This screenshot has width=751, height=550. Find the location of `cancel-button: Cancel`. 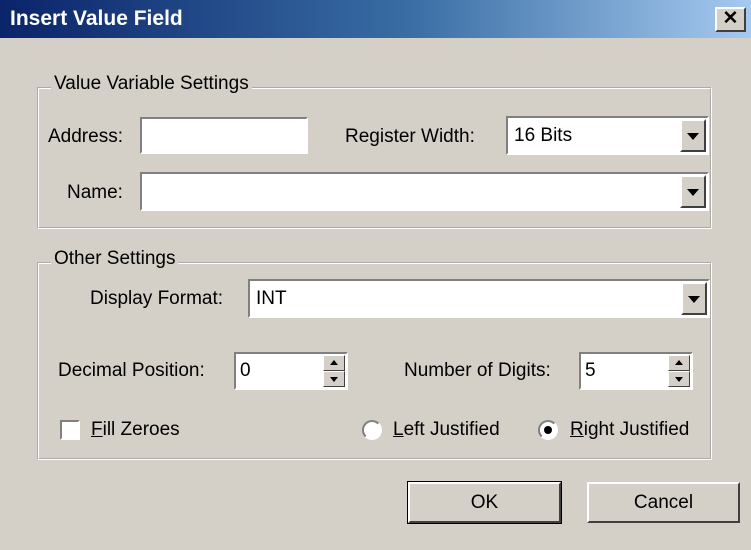

cancel-button: Cancel is located at coordinates (663, 502).